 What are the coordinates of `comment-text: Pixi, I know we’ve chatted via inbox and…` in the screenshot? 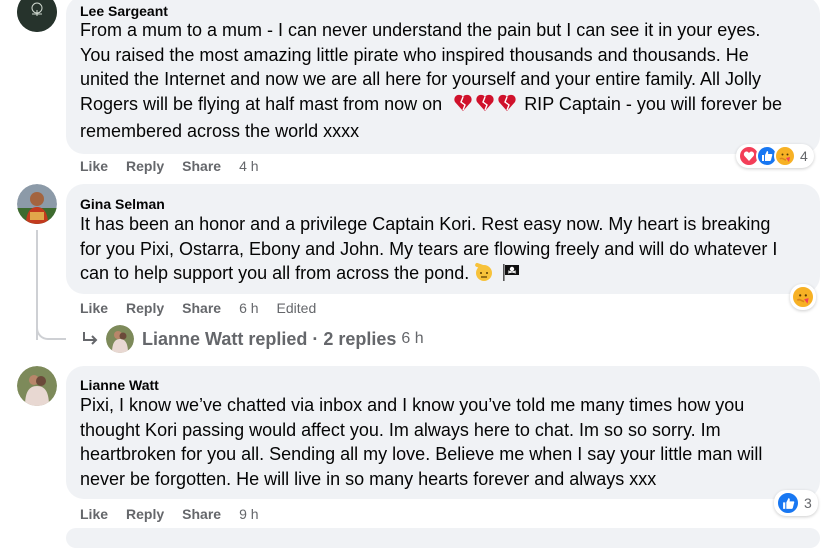 It's located at (421, 442).